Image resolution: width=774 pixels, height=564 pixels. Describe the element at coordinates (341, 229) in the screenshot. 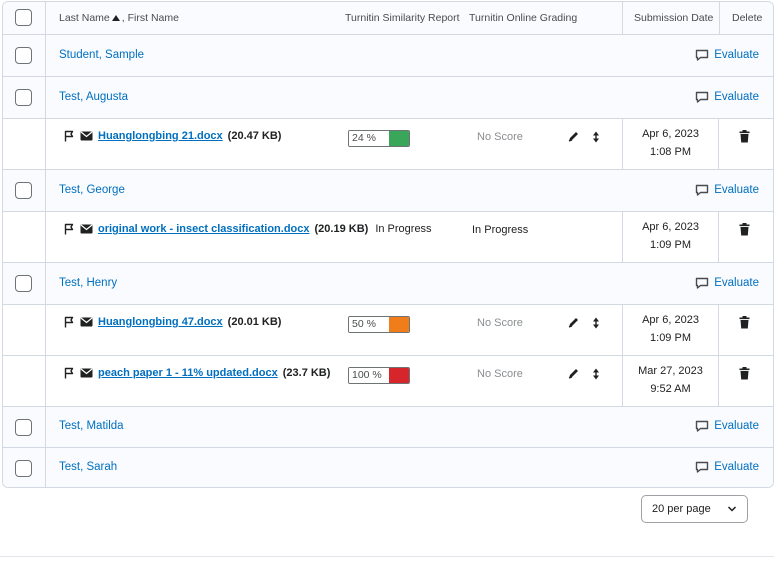

I see `file-size: (20.19 KB)` at that location.